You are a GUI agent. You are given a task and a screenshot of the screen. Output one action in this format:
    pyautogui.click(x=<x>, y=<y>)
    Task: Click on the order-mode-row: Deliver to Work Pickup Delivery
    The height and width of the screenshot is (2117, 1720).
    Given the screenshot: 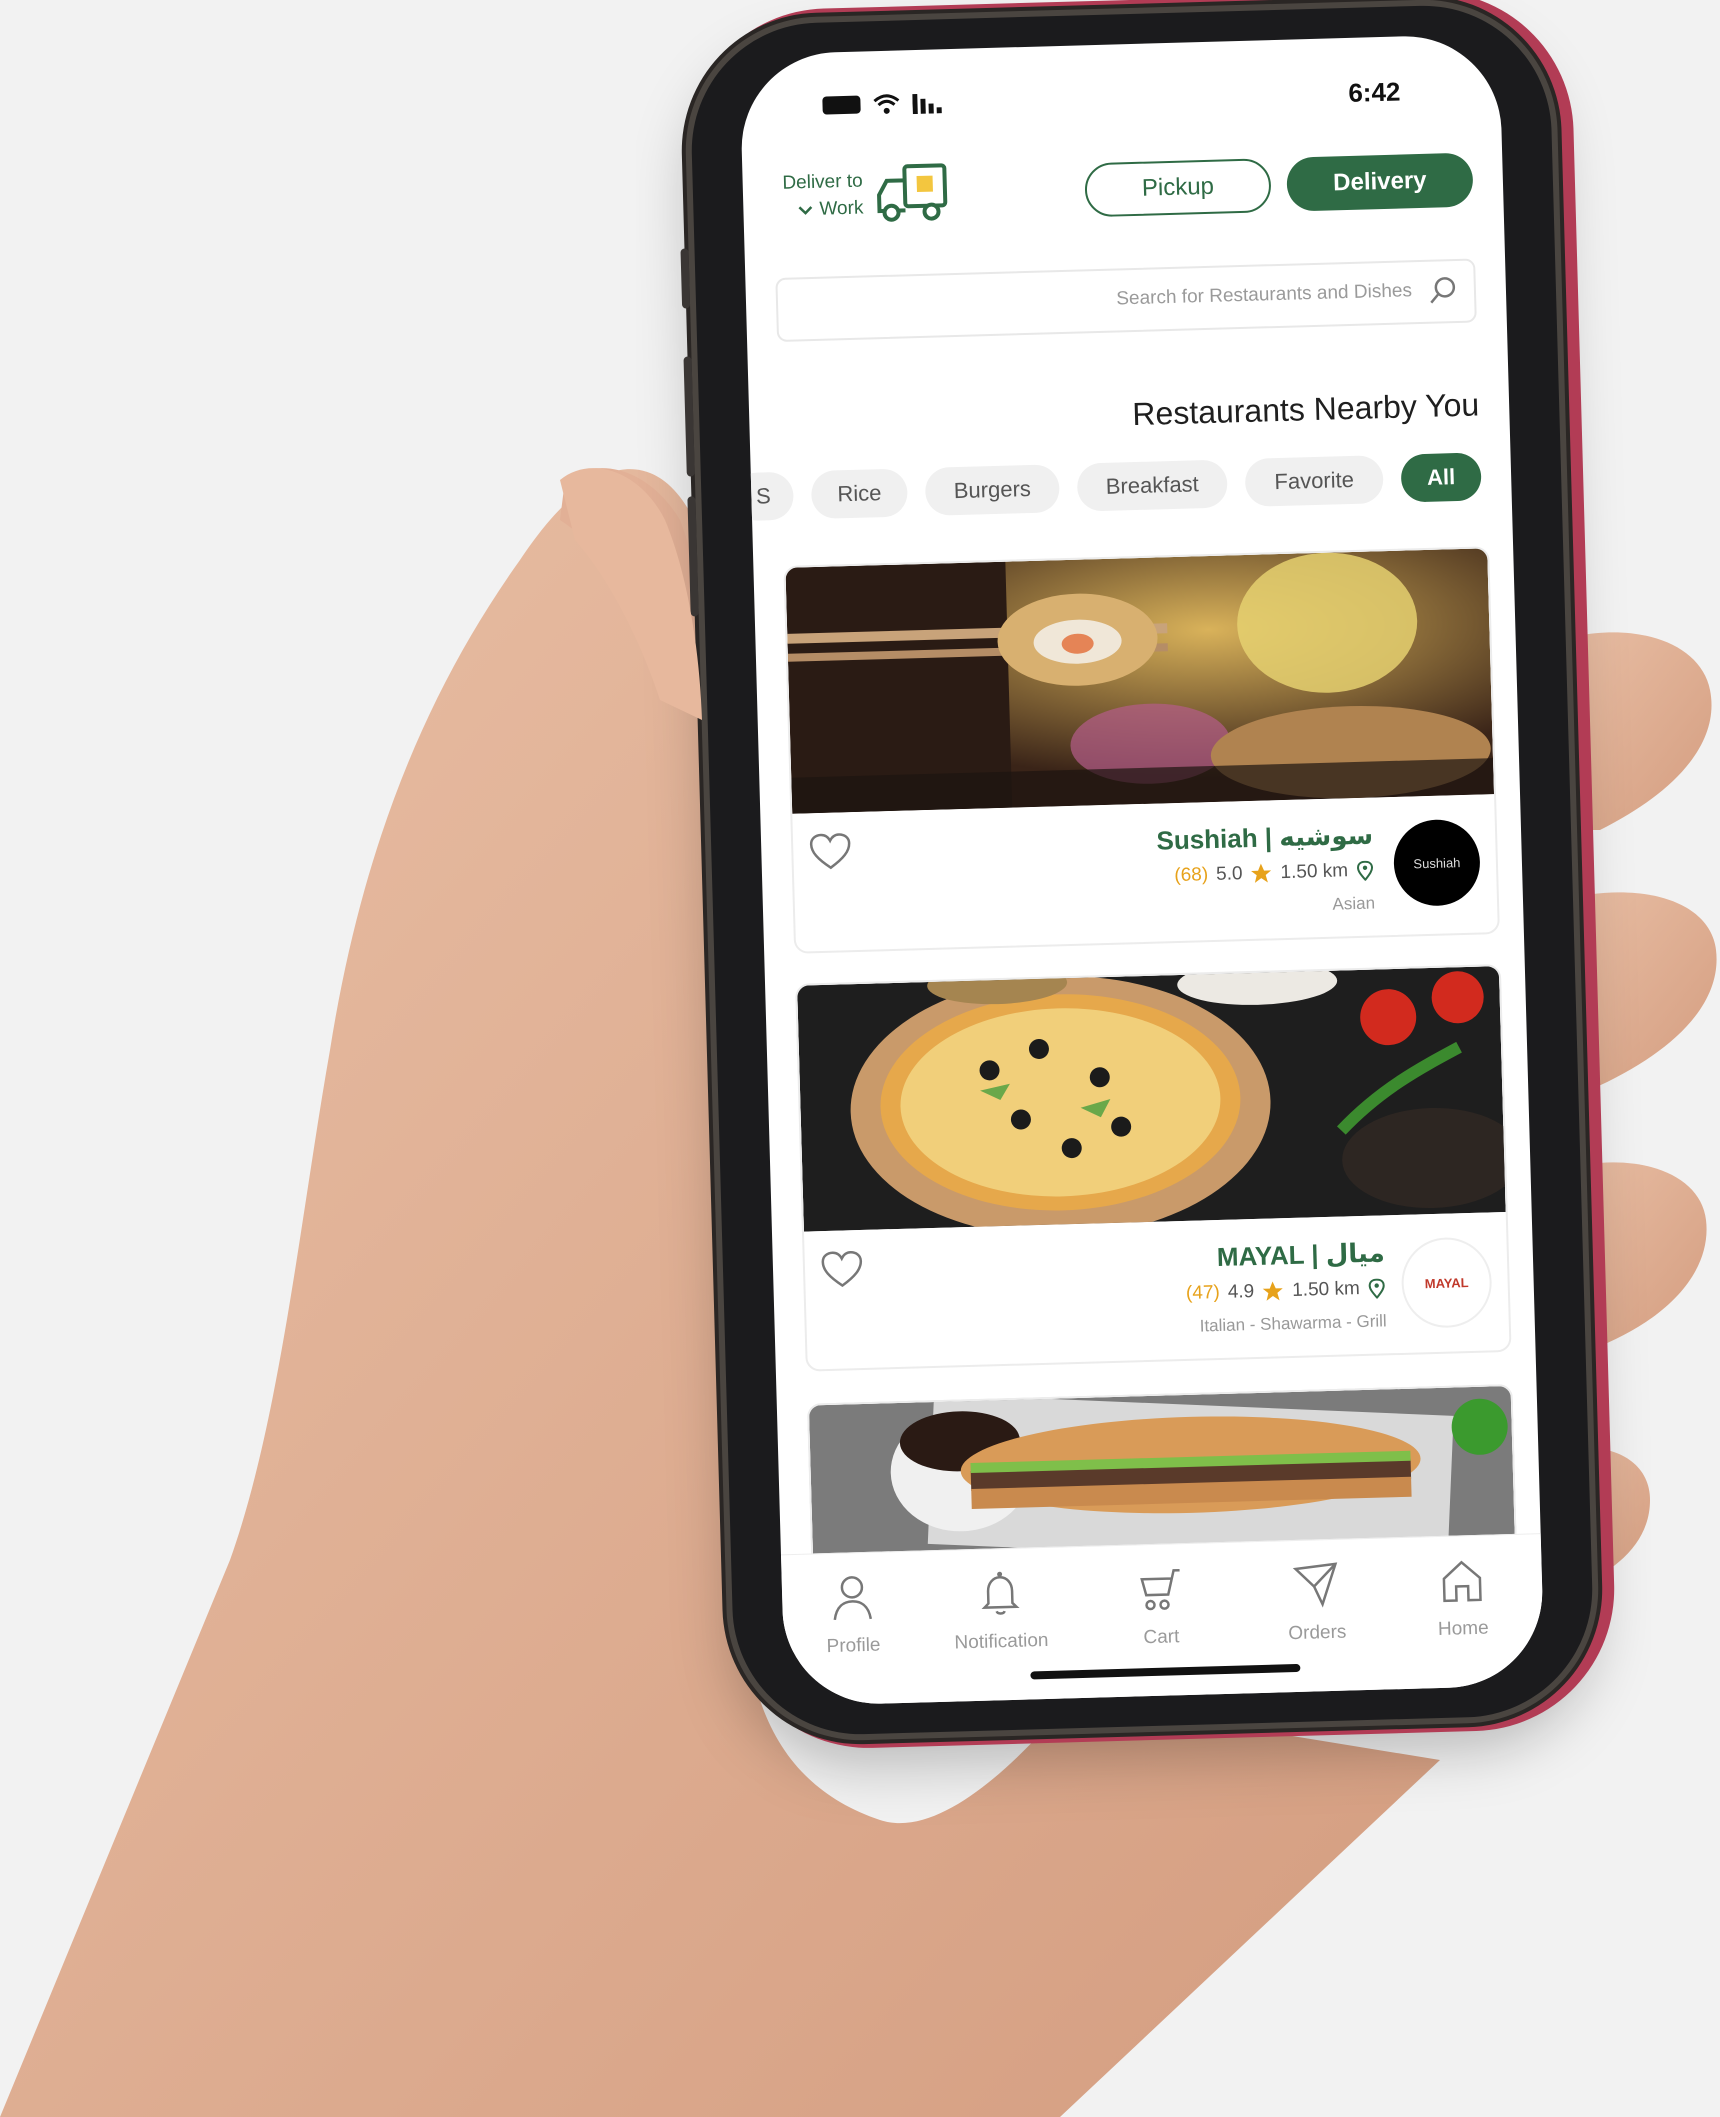 What is the action you would take?
    pyautogui.click(x=1123, y=190)
    